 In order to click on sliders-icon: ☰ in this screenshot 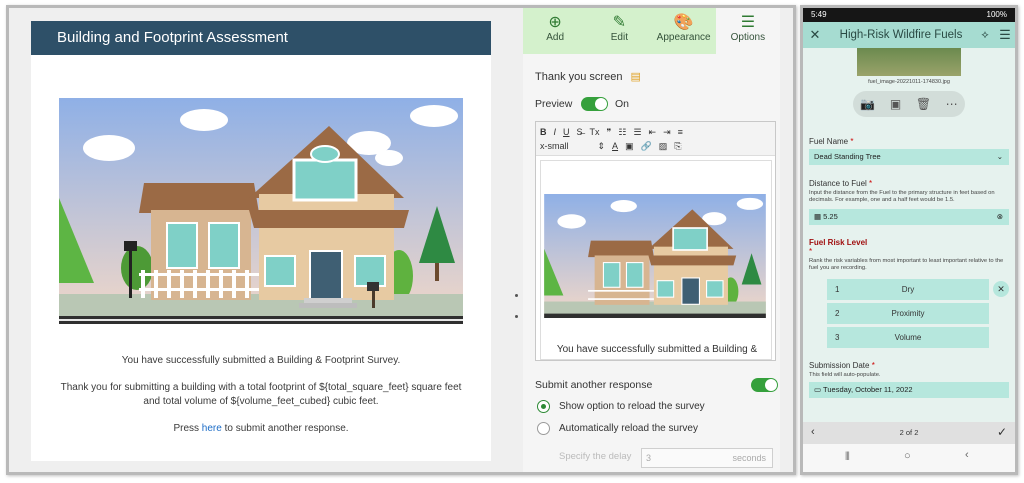, I will do `click(748, 22)`.